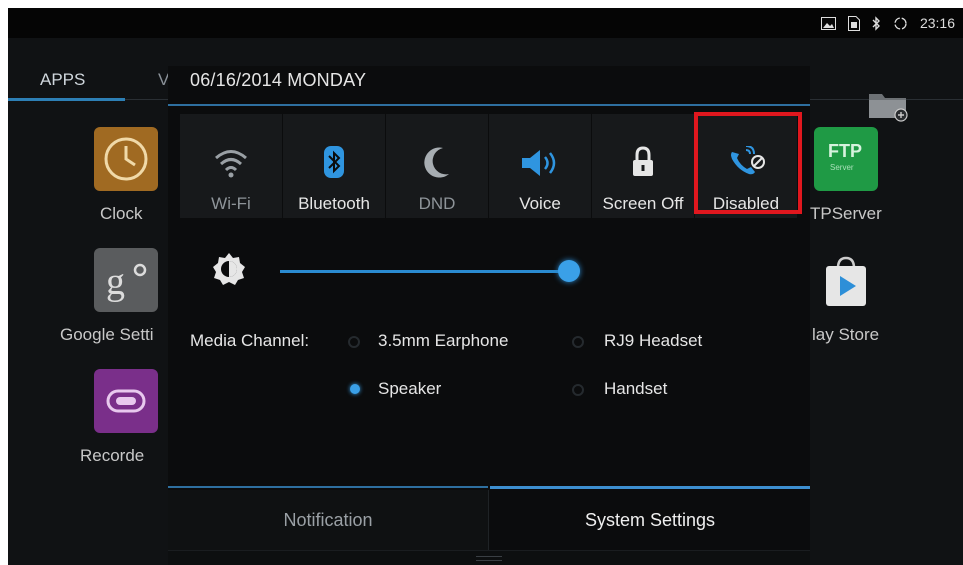  I want to click on option-handset: Handset, so click(635, 389).